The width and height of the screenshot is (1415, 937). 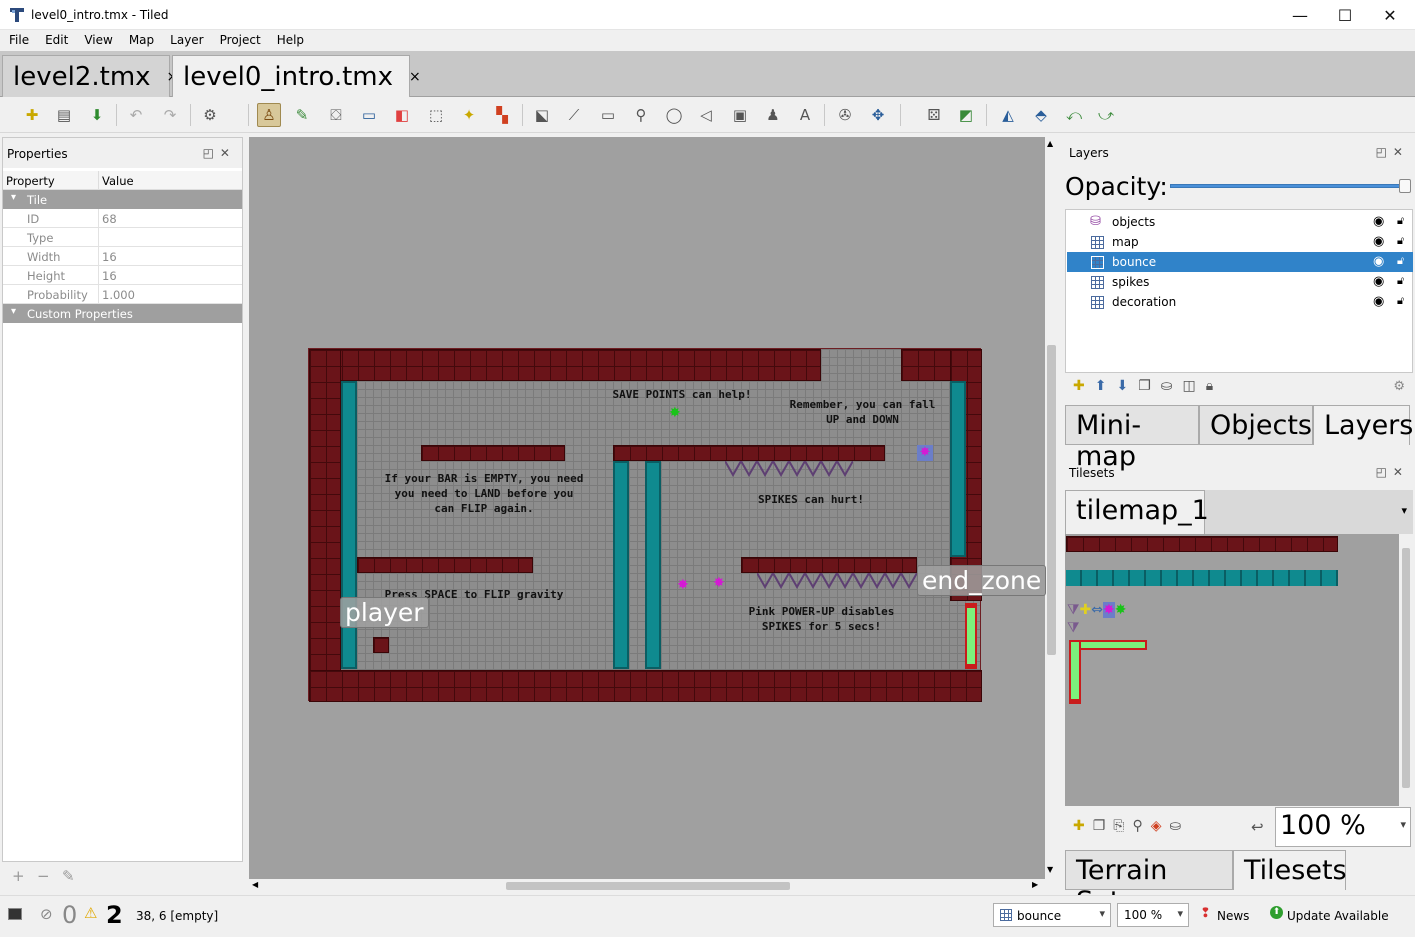 I want to click on menu-map: Map, so click(x=140, y=38).